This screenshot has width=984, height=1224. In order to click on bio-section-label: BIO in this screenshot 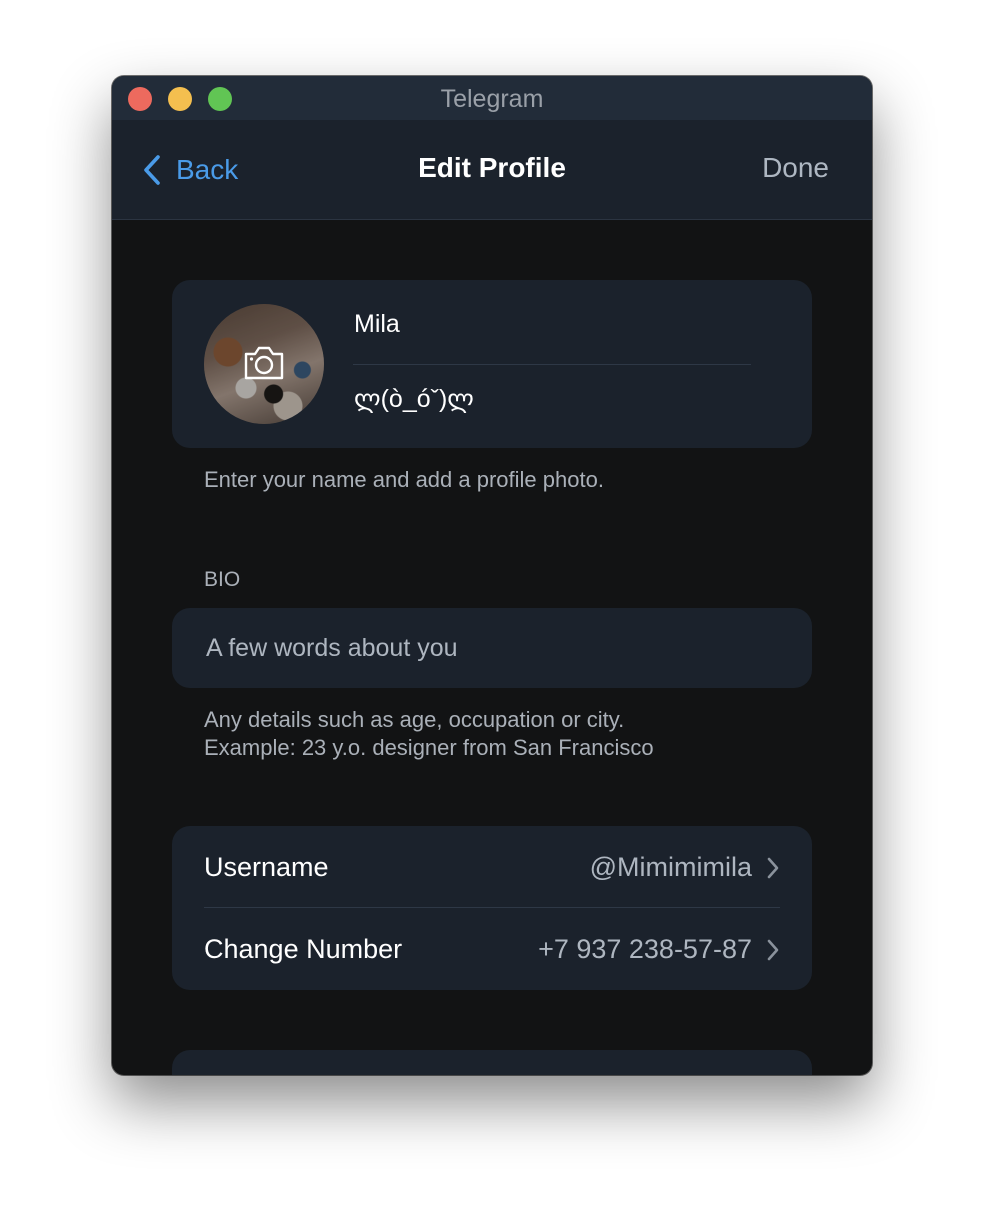, I will do `click(222, 579)`.